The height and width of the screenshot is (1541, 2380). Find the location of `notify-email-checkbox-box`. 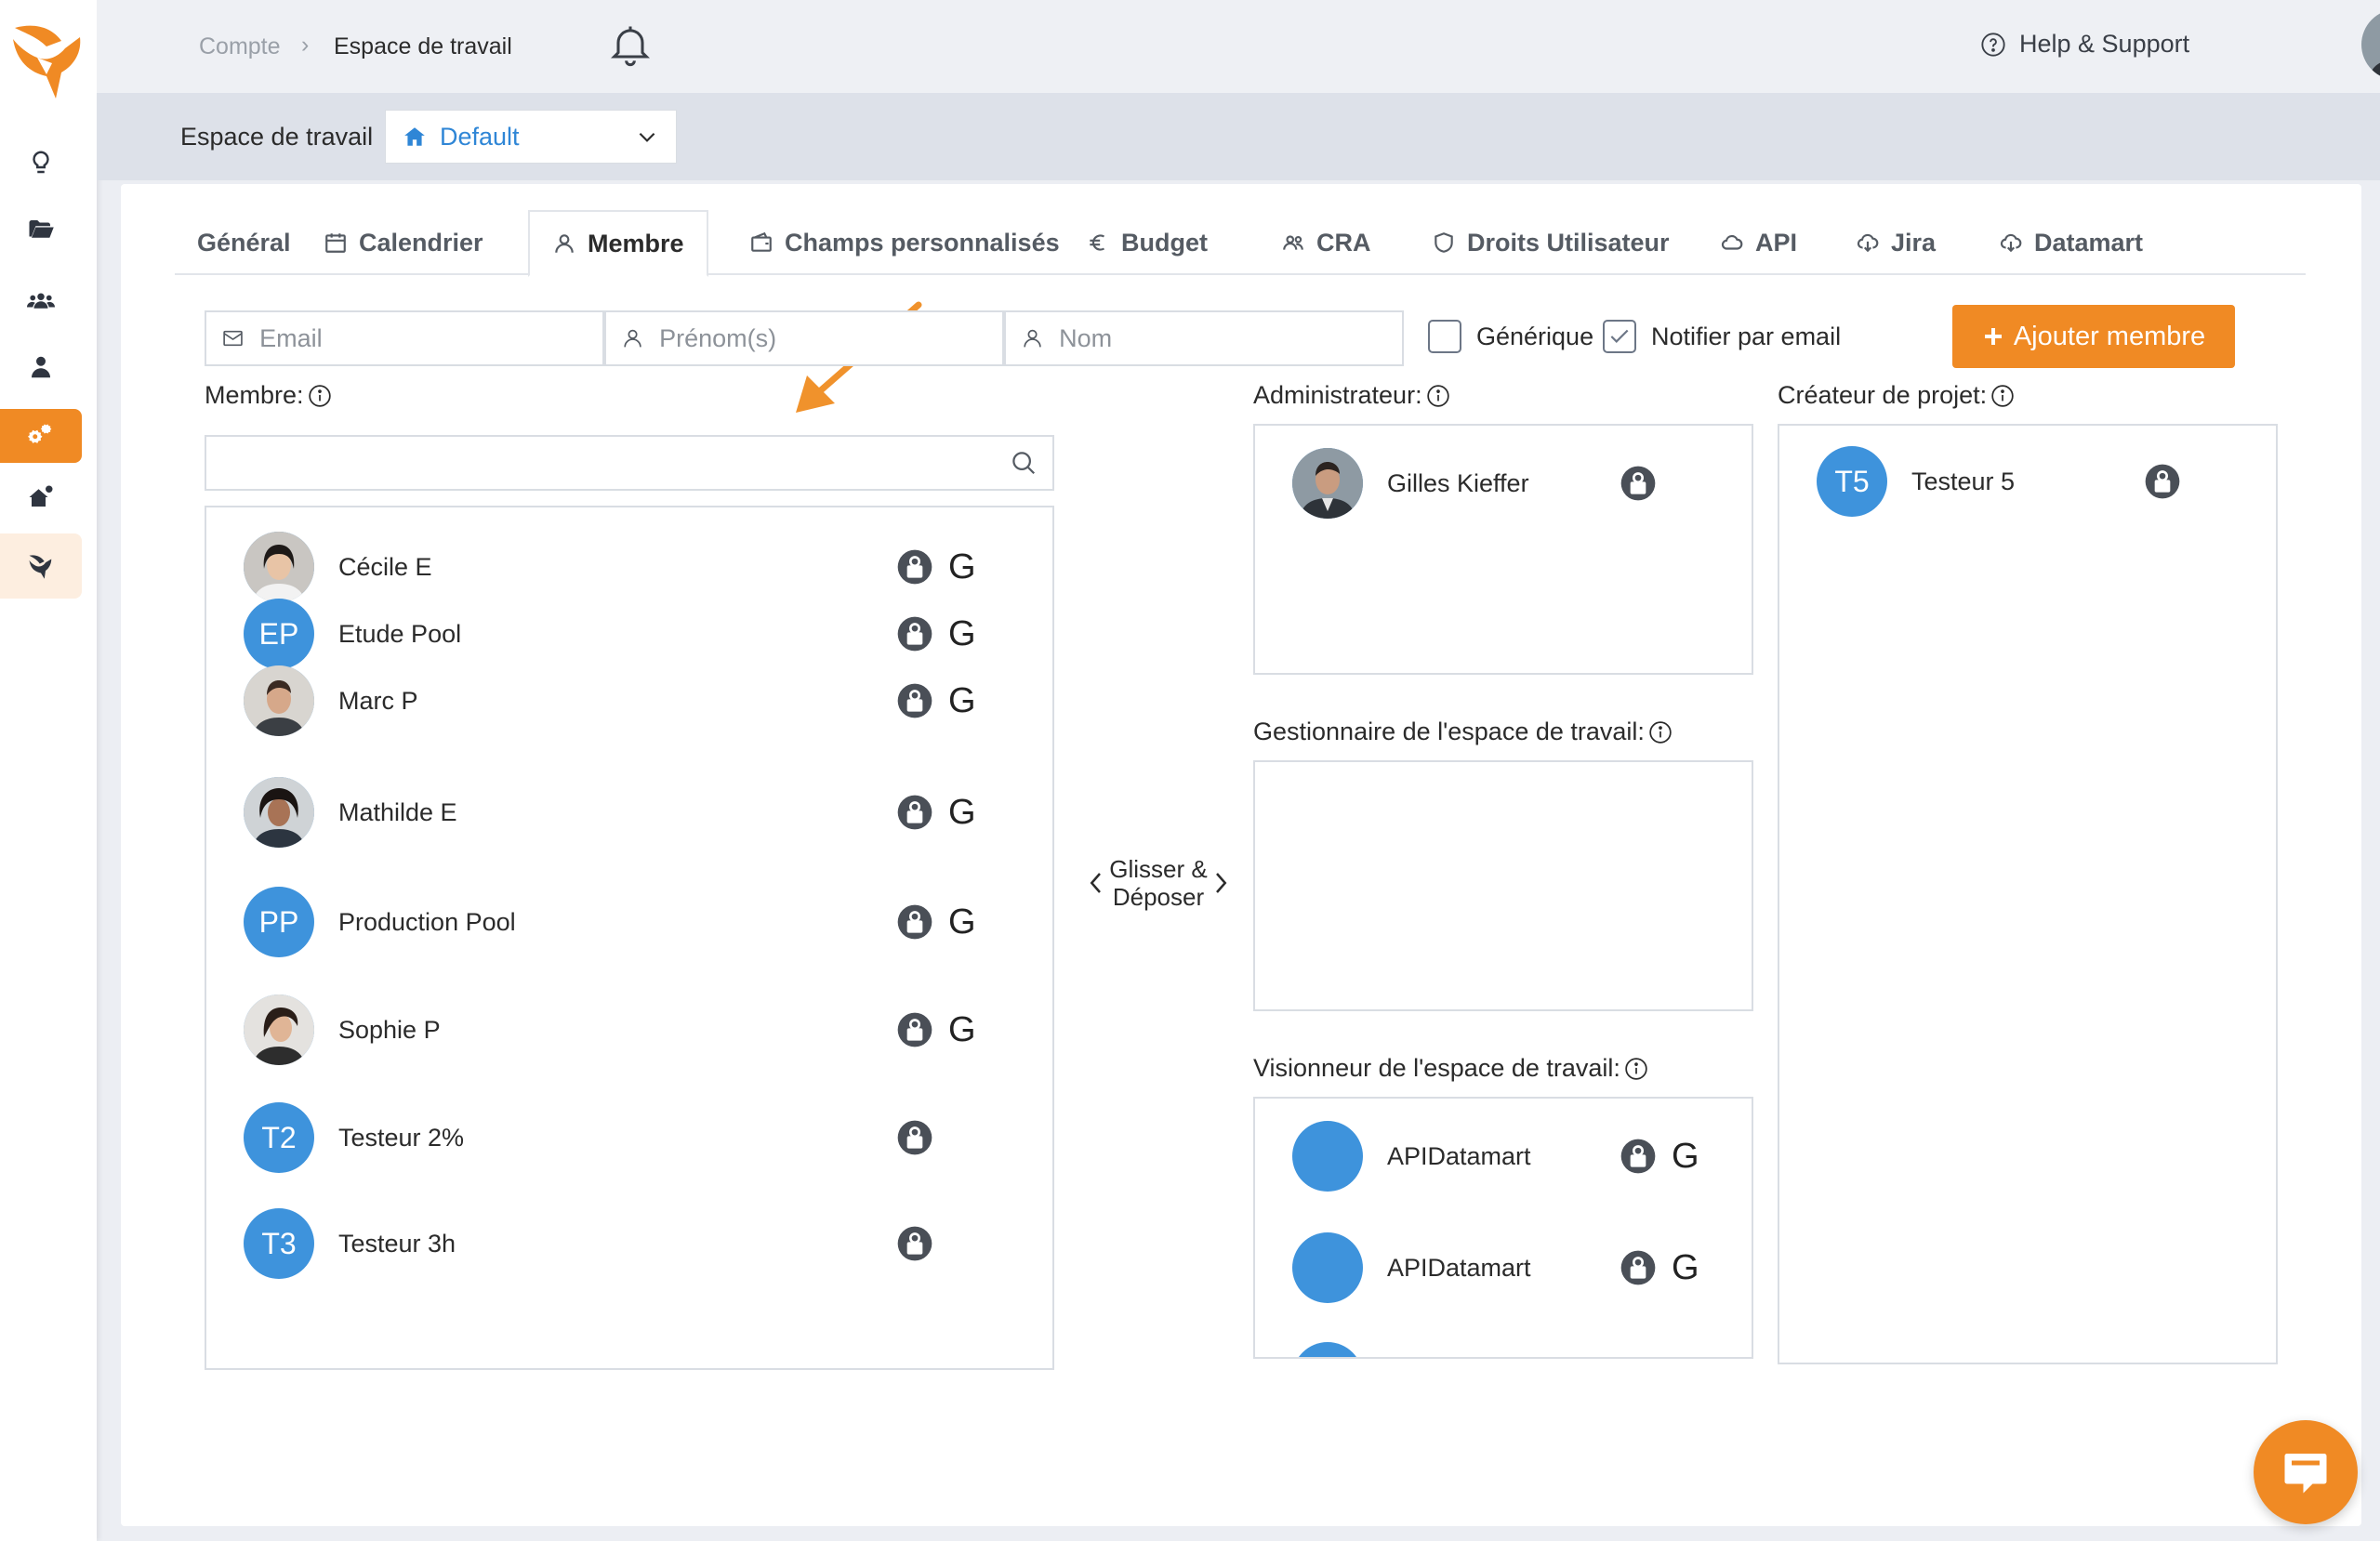

notify-email-checkbox-box is located at coordinates (1619, 336).